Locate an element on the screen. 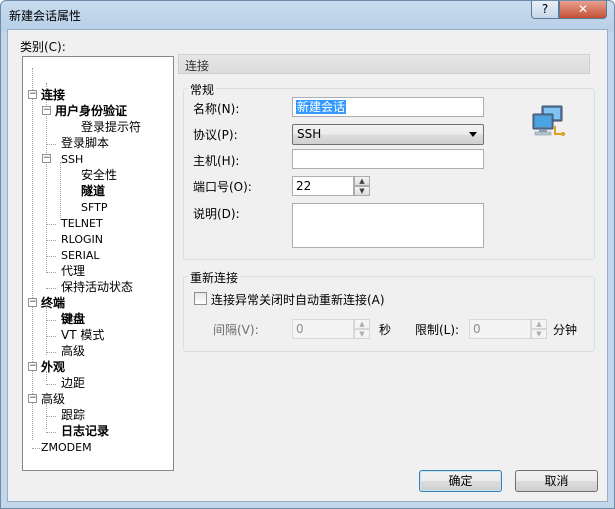 This screenshot has width=615, height=509. limit-field: 0 is located at coordinates (500, 329).